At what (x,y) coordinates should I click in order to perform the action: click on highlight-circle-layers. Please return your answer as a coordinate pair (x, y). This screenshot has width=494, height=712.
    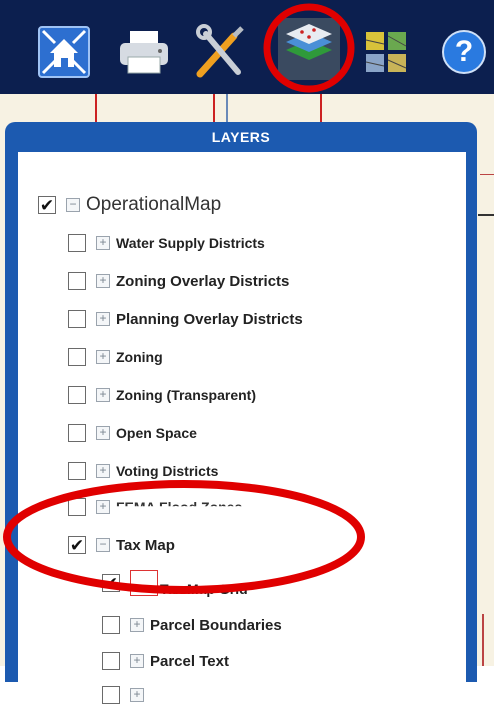
    Looking at the image, I should click on (309, 48).